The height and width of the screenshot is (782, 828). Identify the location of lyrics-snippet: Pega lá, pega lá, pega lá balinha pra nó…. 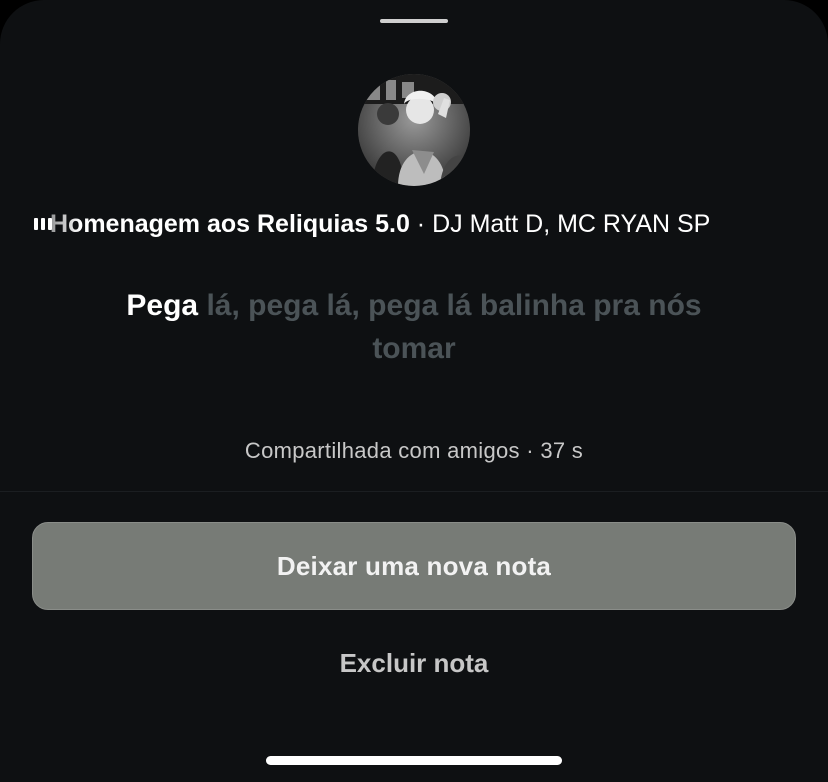
(414, 327).